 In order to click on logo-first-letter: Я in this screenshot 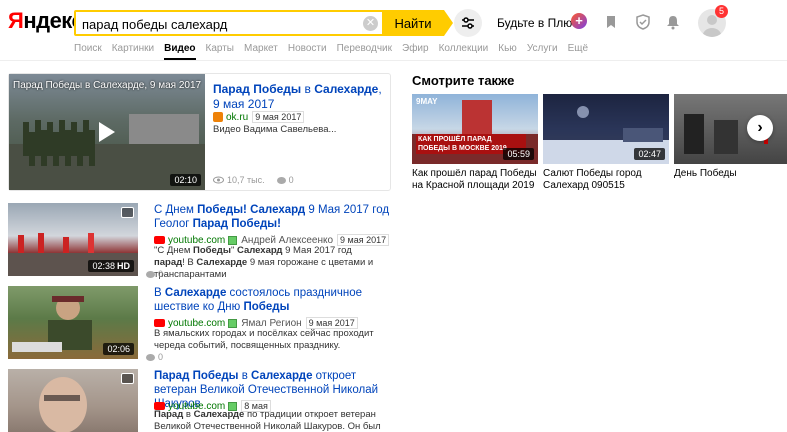, I will do `click(16, 20)`.